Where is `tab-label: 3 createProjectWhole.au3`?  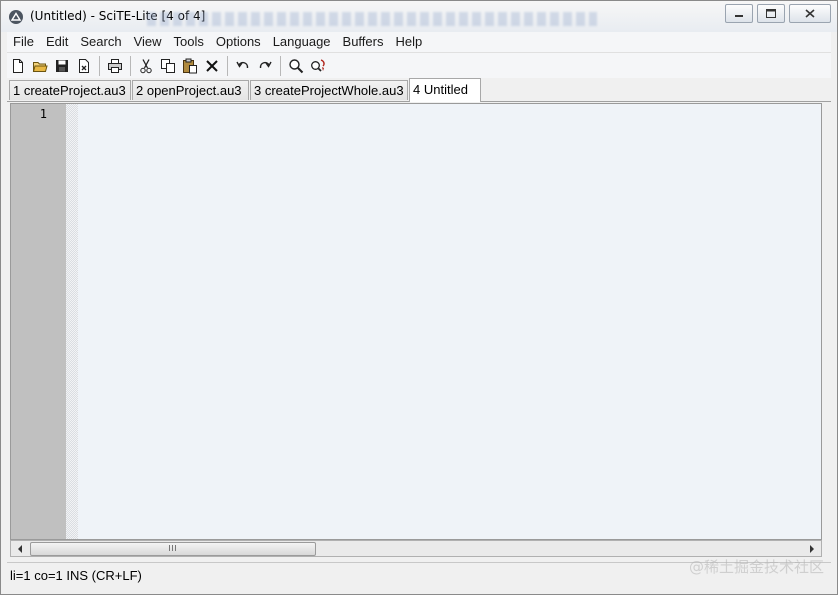 tab-label: 3 createProjectWhole.au3 is located at coordinates (329, 90).